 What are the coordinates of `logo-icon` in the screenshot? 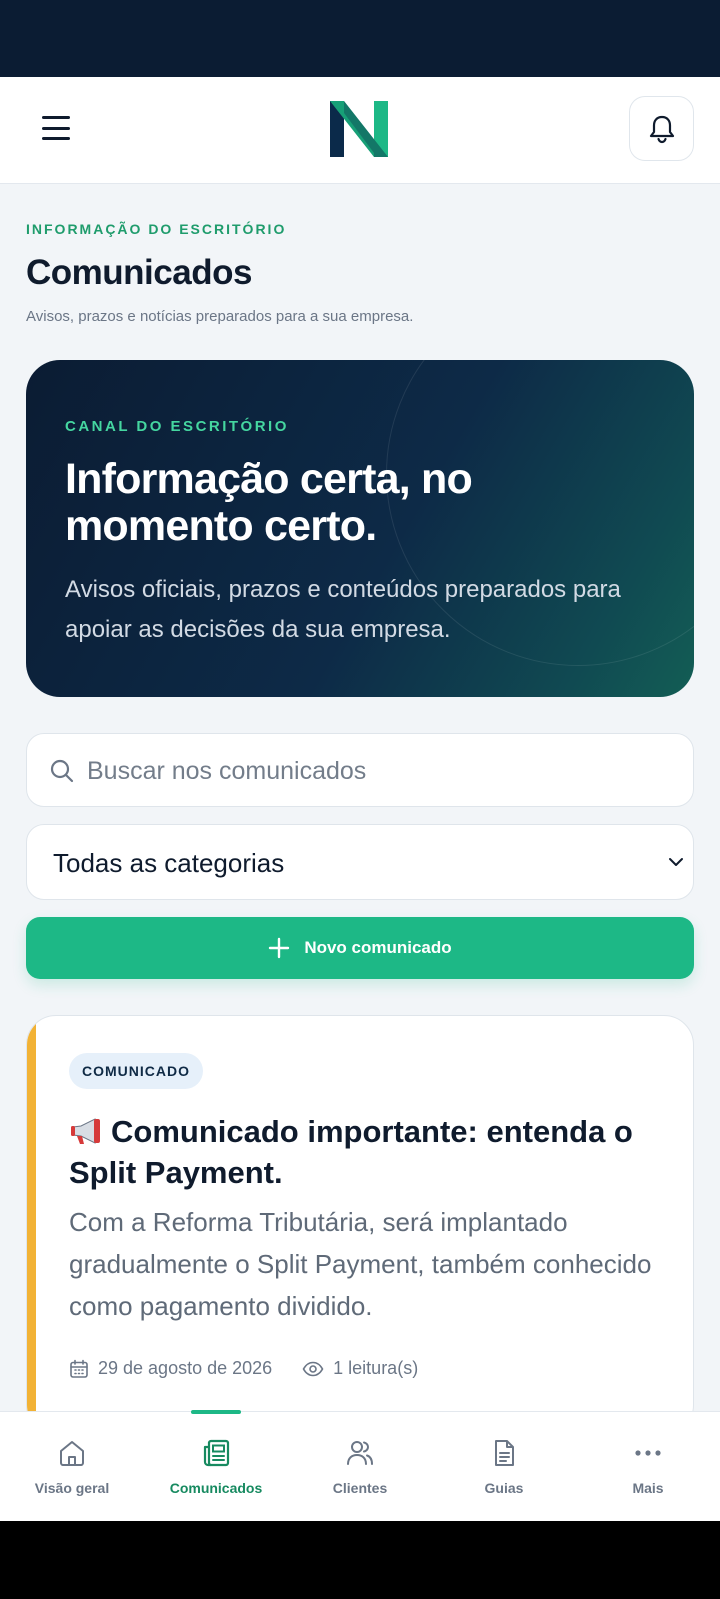 It's located at (359, 129).